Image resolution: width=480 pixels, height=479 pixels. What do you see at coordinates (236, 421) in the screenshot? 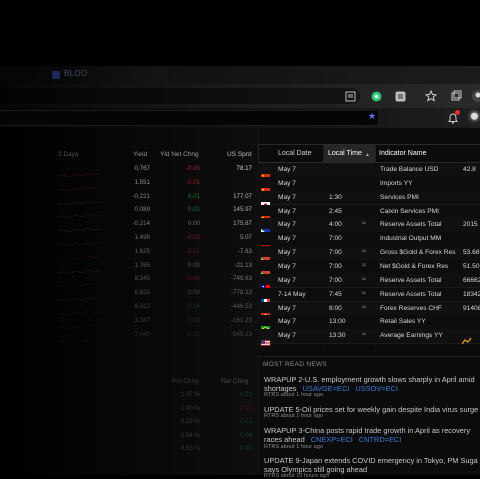
I see `net-change-value: 0.01` at bounding box center [236, 421].